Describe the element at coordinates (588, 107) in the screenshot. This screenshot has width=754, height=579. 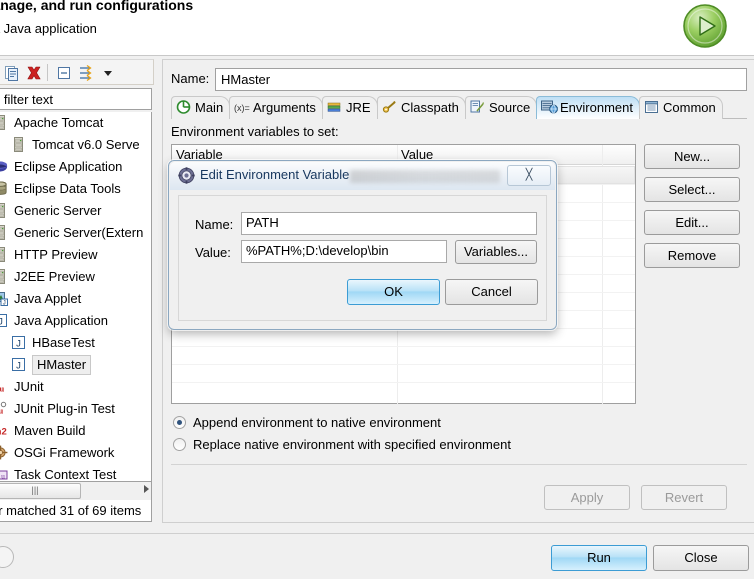
I see `tab-environment: Environment` at that location.